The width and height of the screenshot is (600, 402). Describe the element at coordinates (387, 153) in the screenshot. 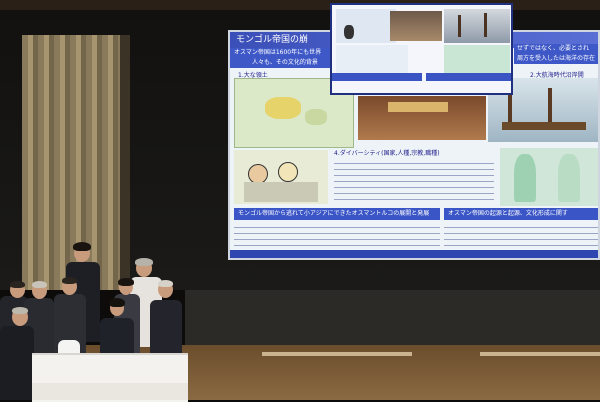

I see `section-3-label: 4.ダイバーシティ(国家,人種,宗教,職種)` at that location.